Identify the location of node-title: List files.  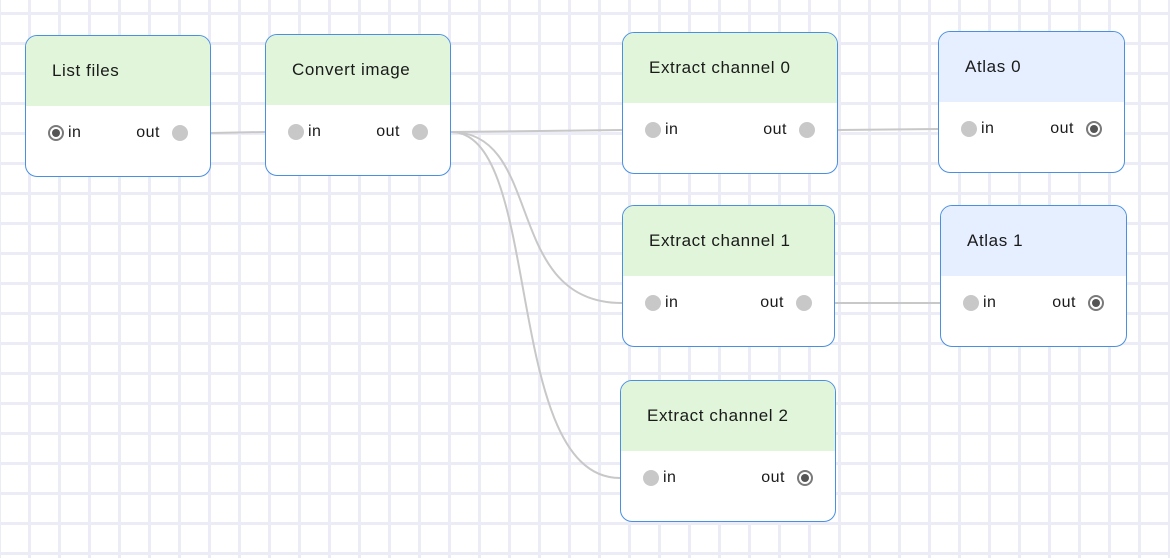
(118, 71).